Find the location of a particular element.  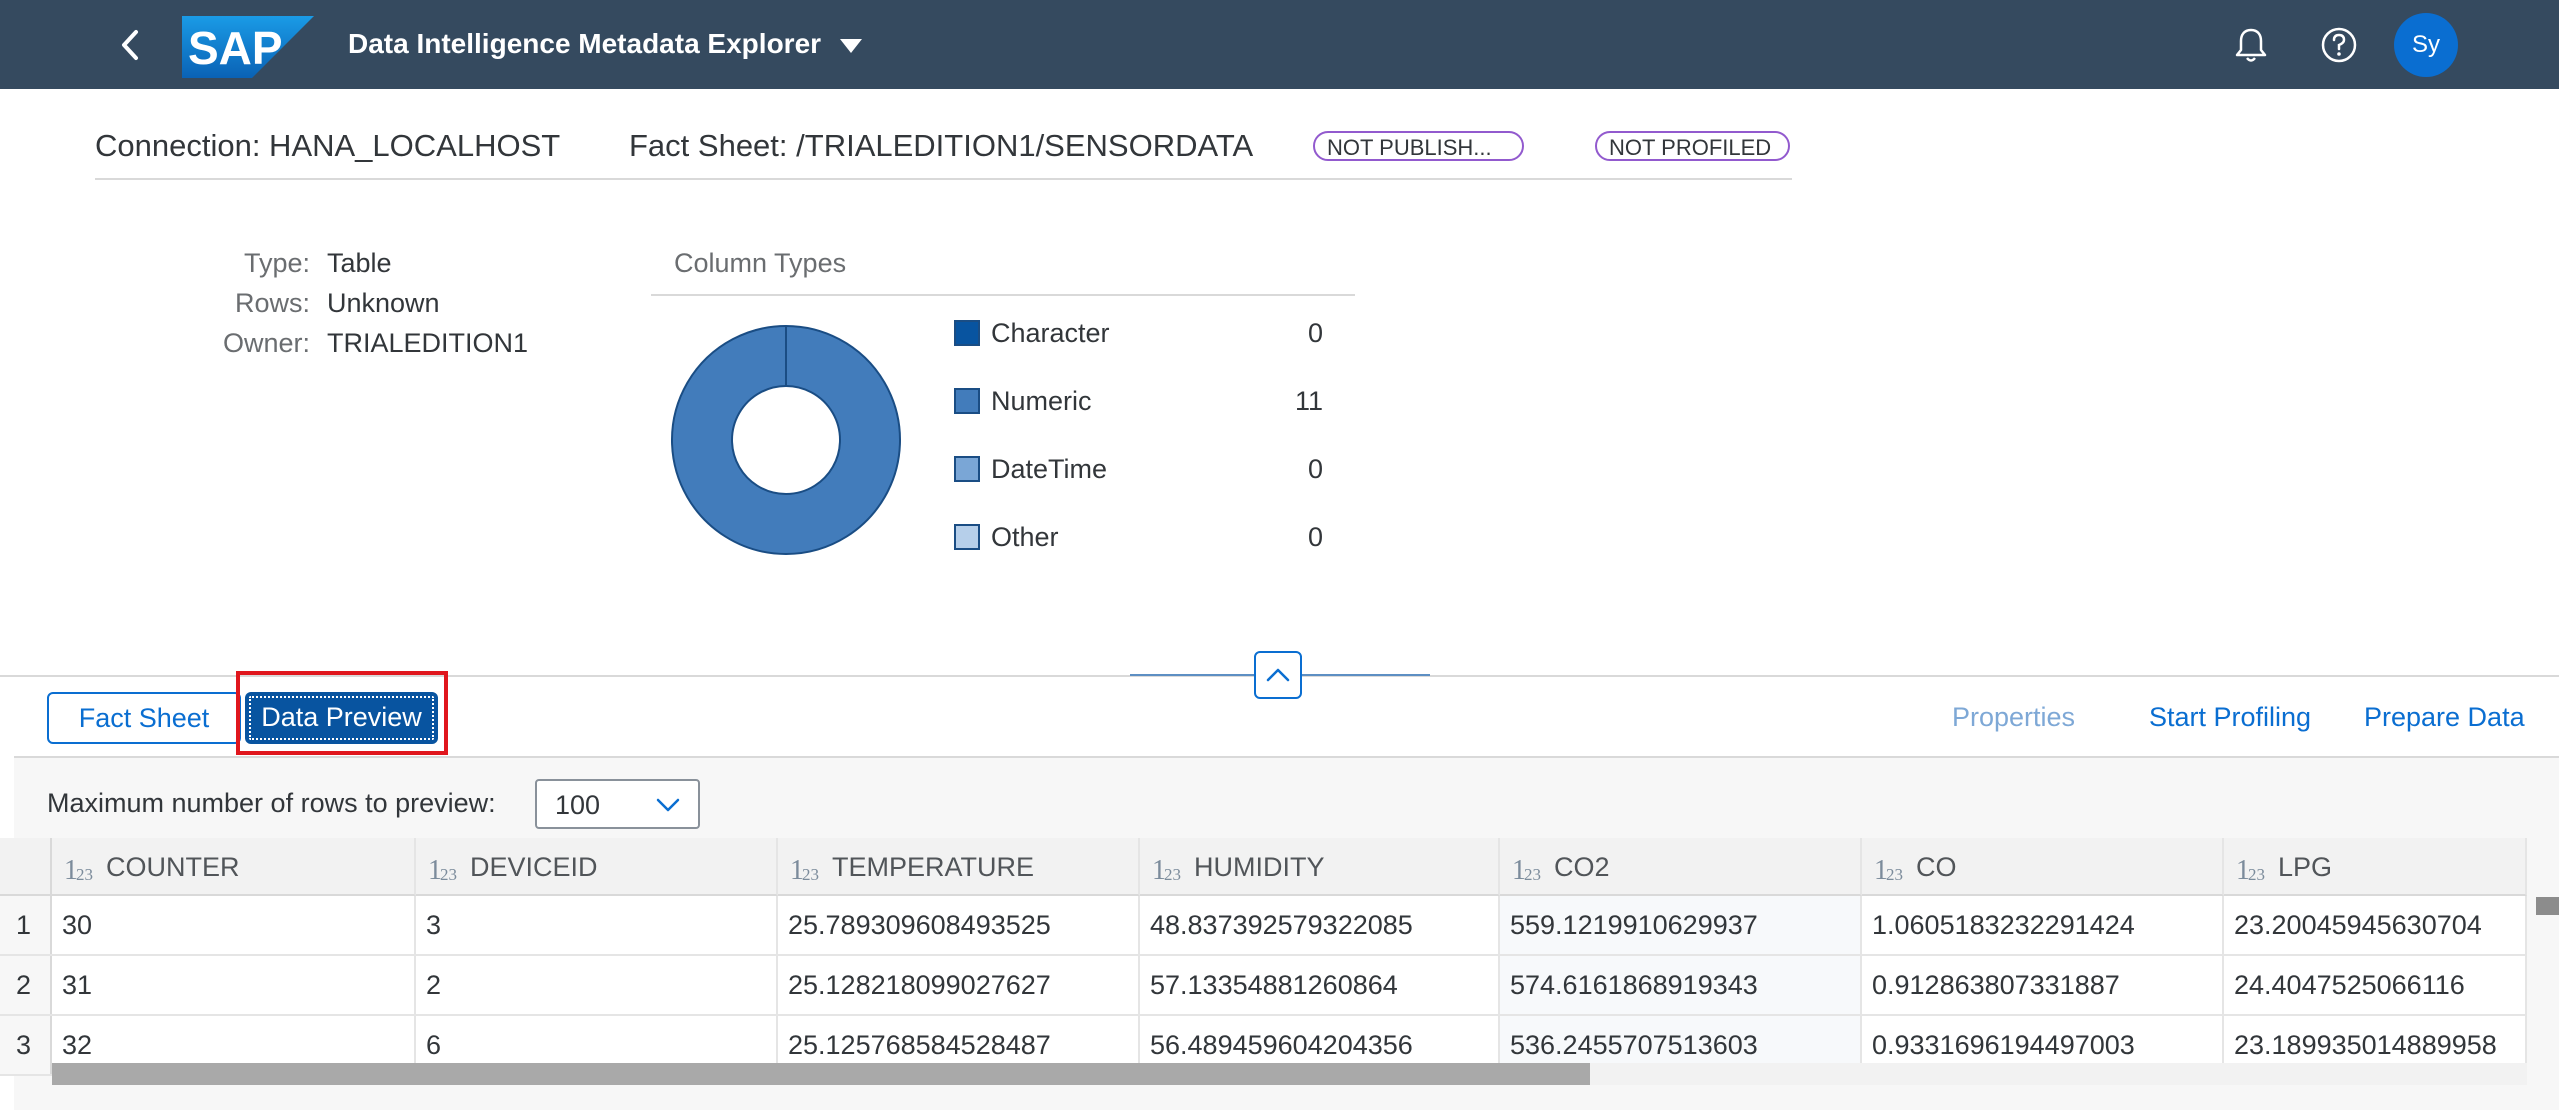

row-number: 3 is located at coordinates (26, 1045).